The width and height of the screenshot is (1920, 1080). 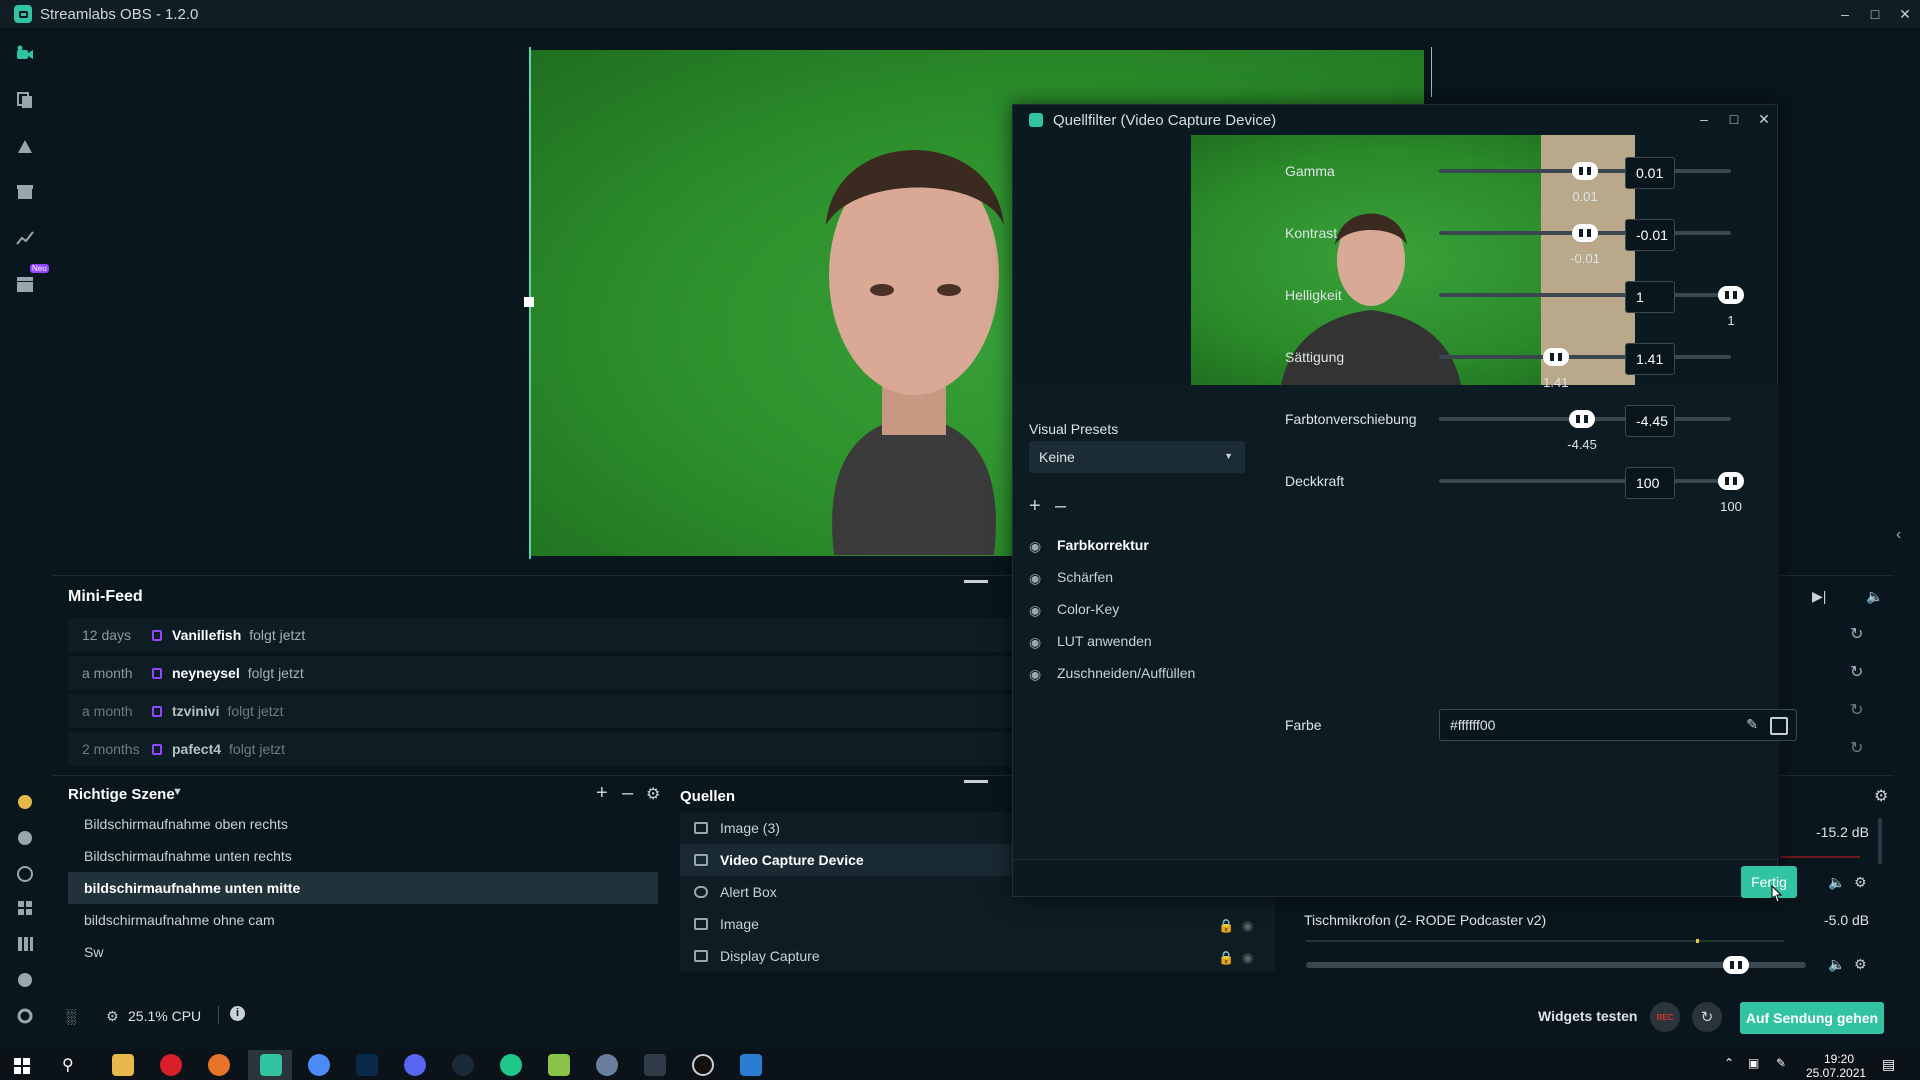 I want to click on property-number-input: -0.01, so click(x=1650, y=235).